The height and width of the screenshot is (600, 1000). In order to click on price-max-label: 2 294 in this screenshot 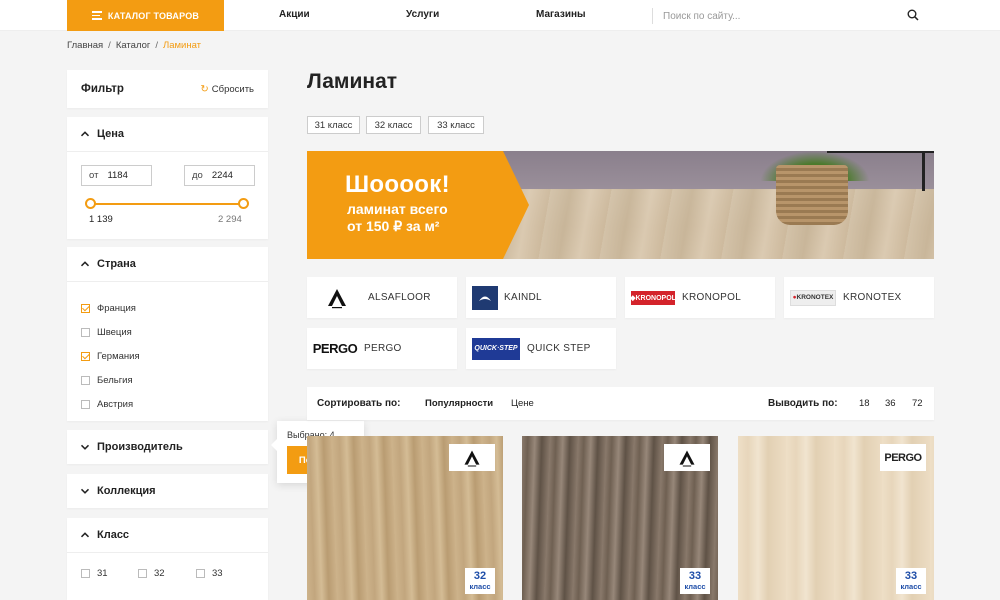, I will do `click(230, 219)`.